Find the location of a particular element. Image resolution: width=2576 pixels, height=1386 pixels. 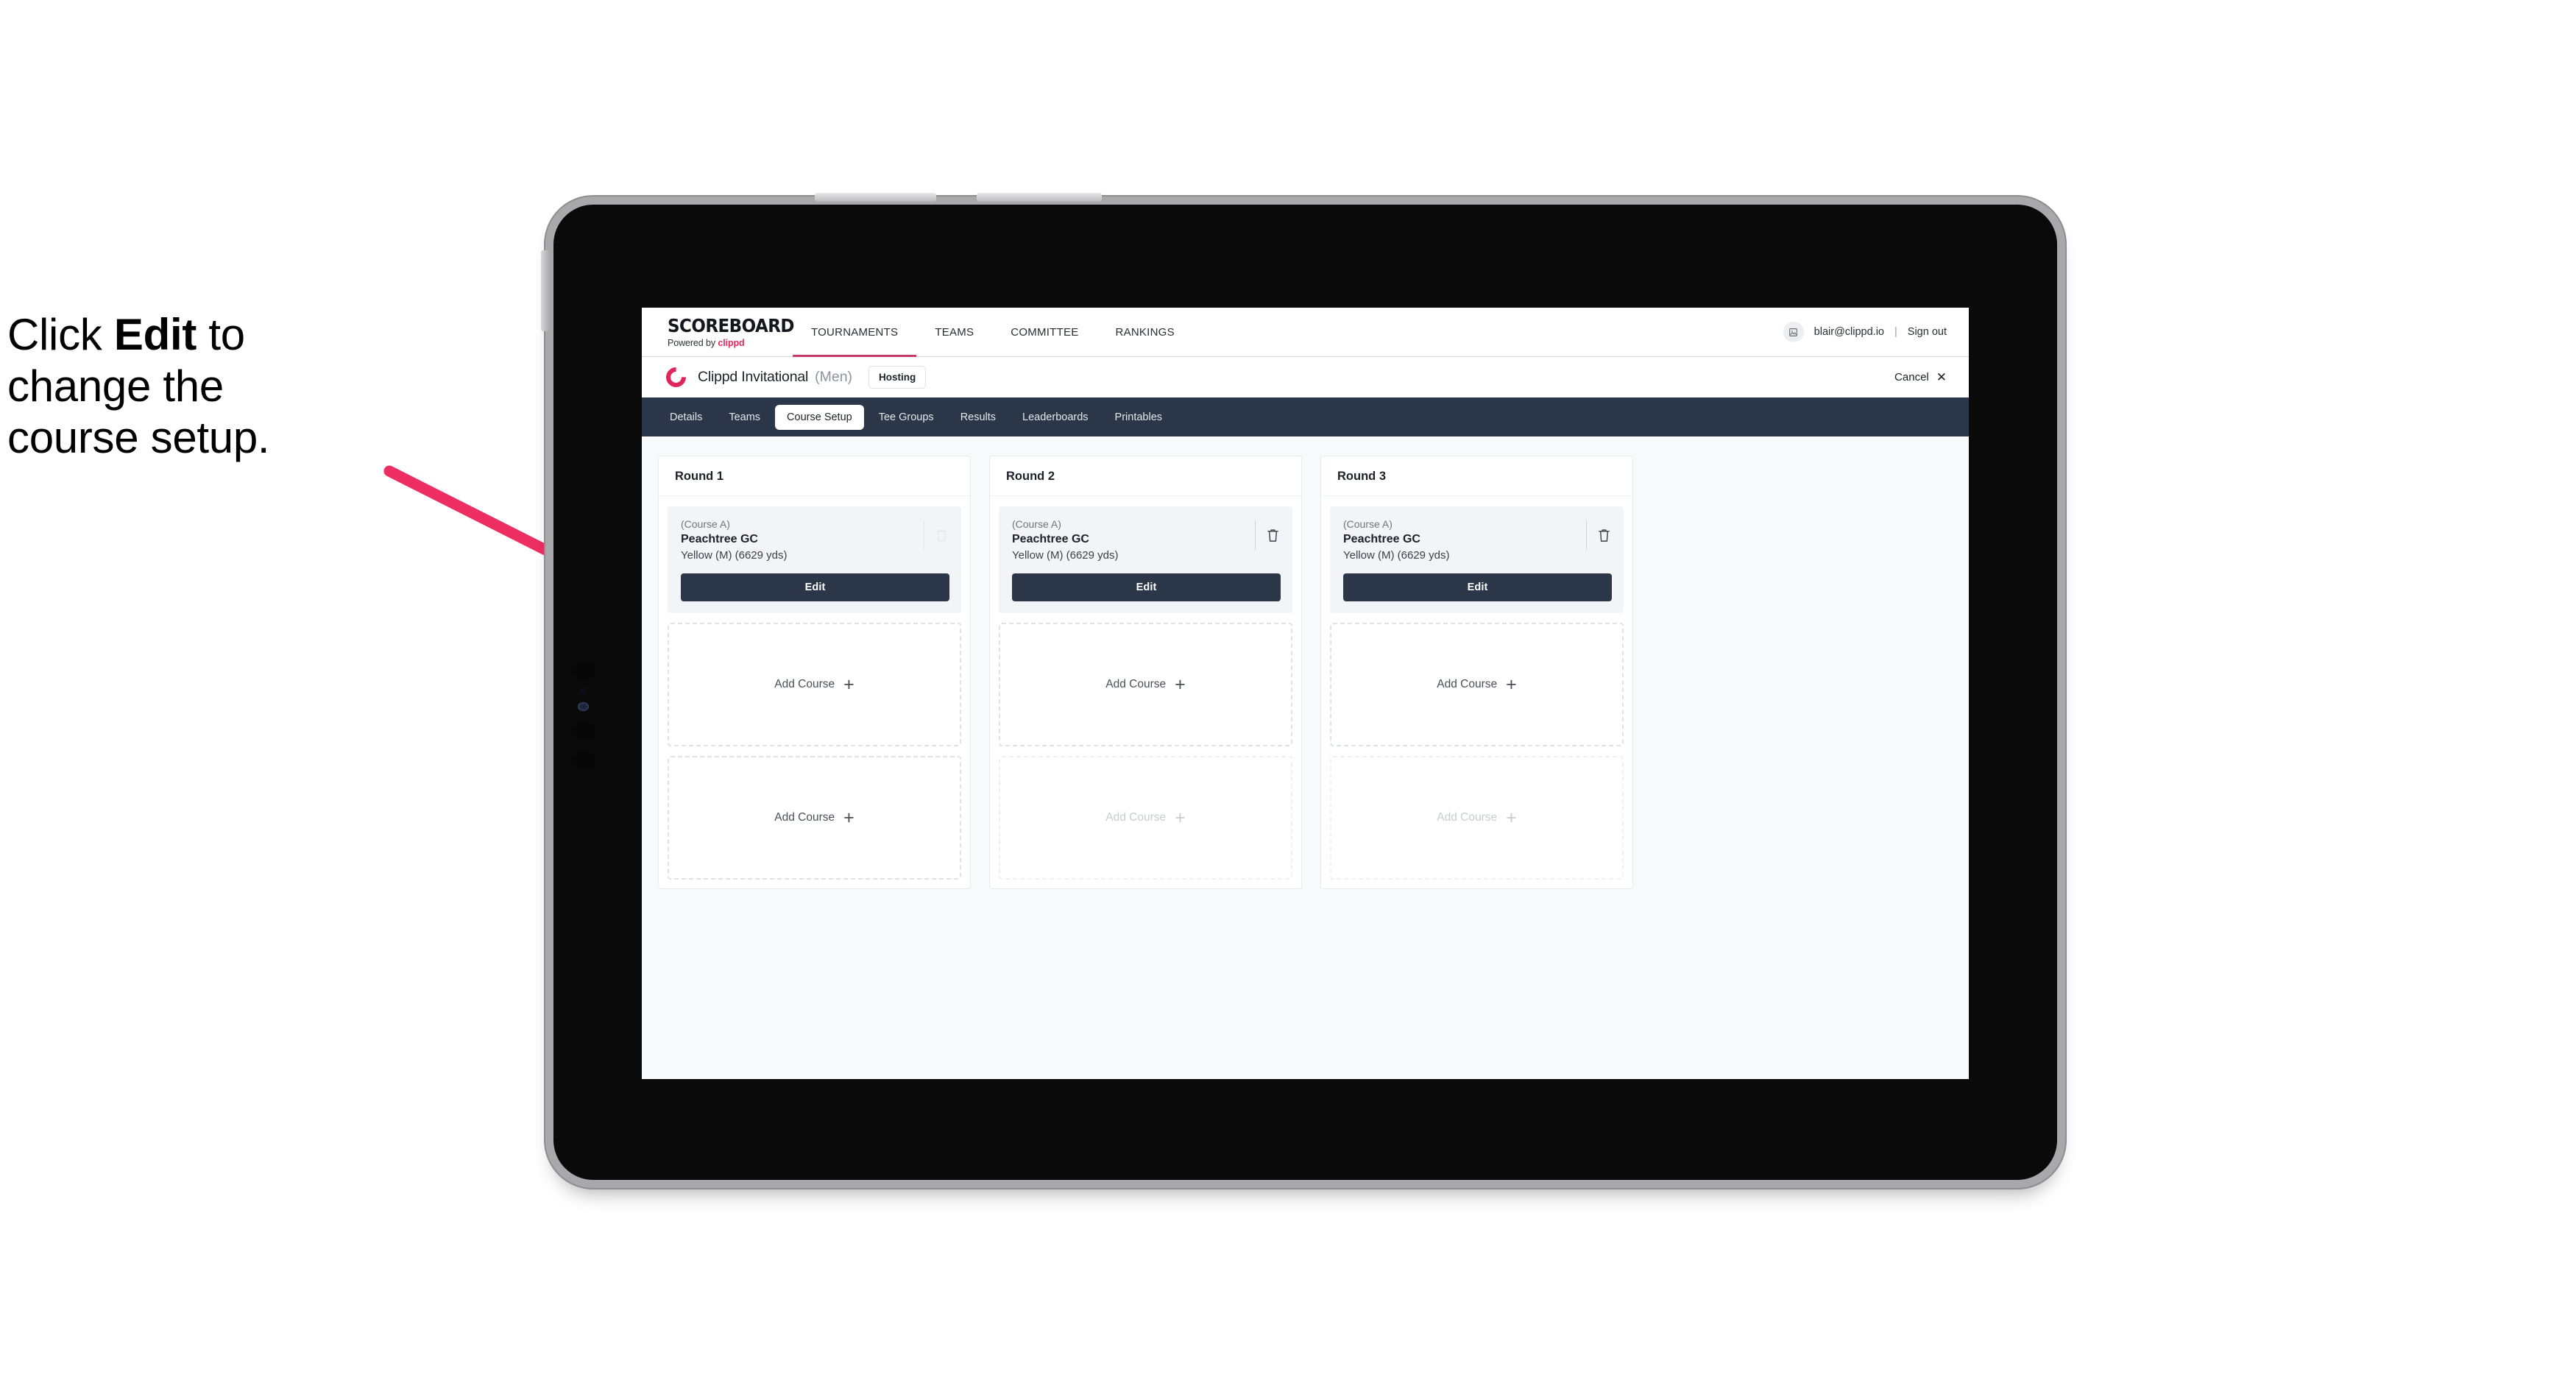

tab-leaderboards-label: Leaderboards is located at coordinates (1055, 417).